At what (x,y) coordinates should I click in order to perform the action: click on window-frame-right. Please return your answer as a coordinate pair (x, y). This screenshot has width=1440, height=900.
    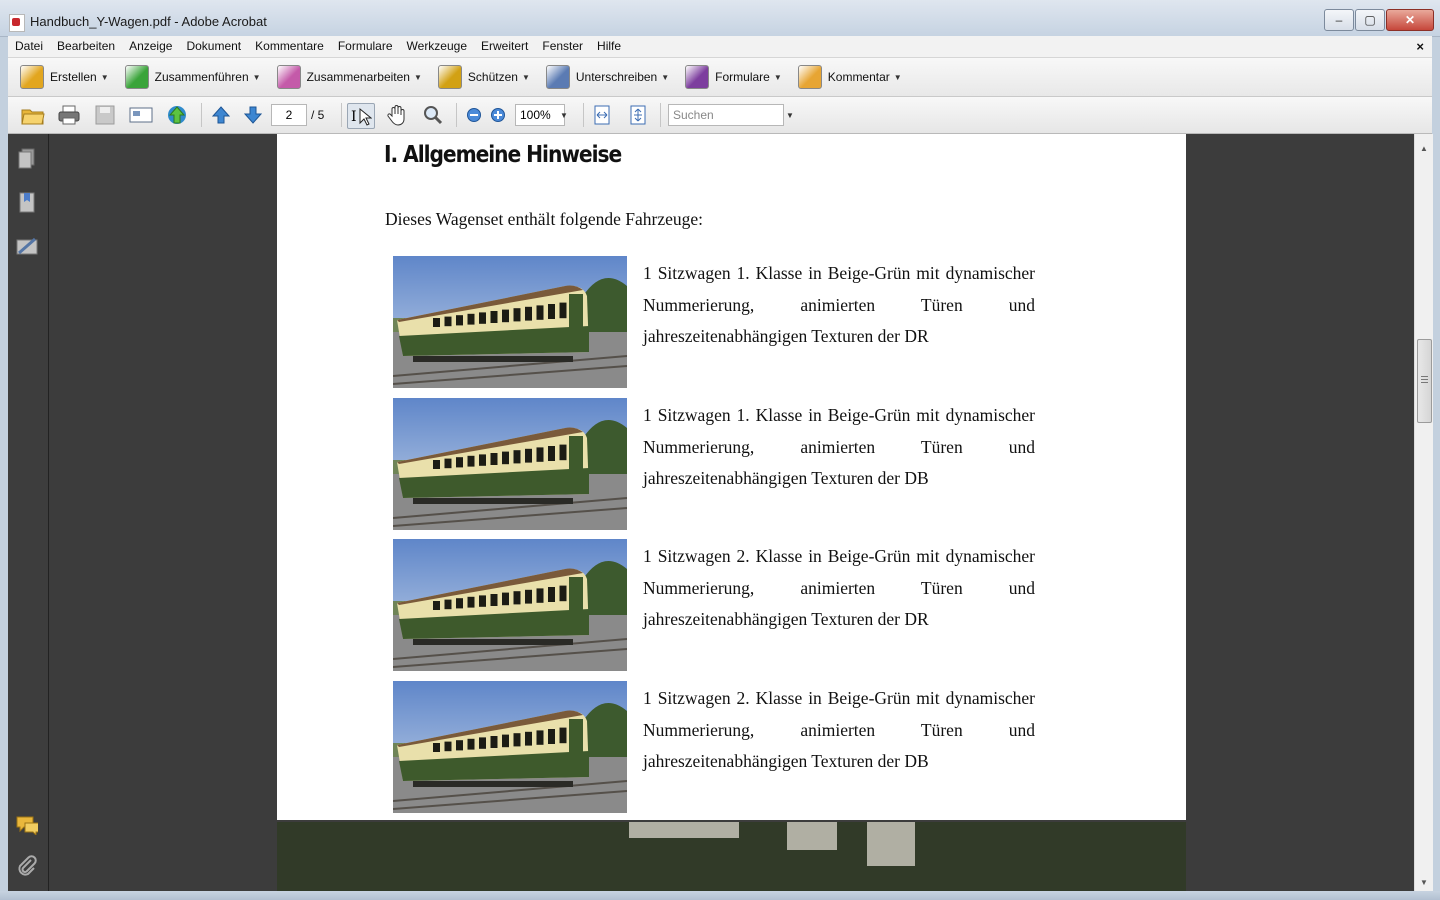
    Looking at the image, I should click on (1436, 464).